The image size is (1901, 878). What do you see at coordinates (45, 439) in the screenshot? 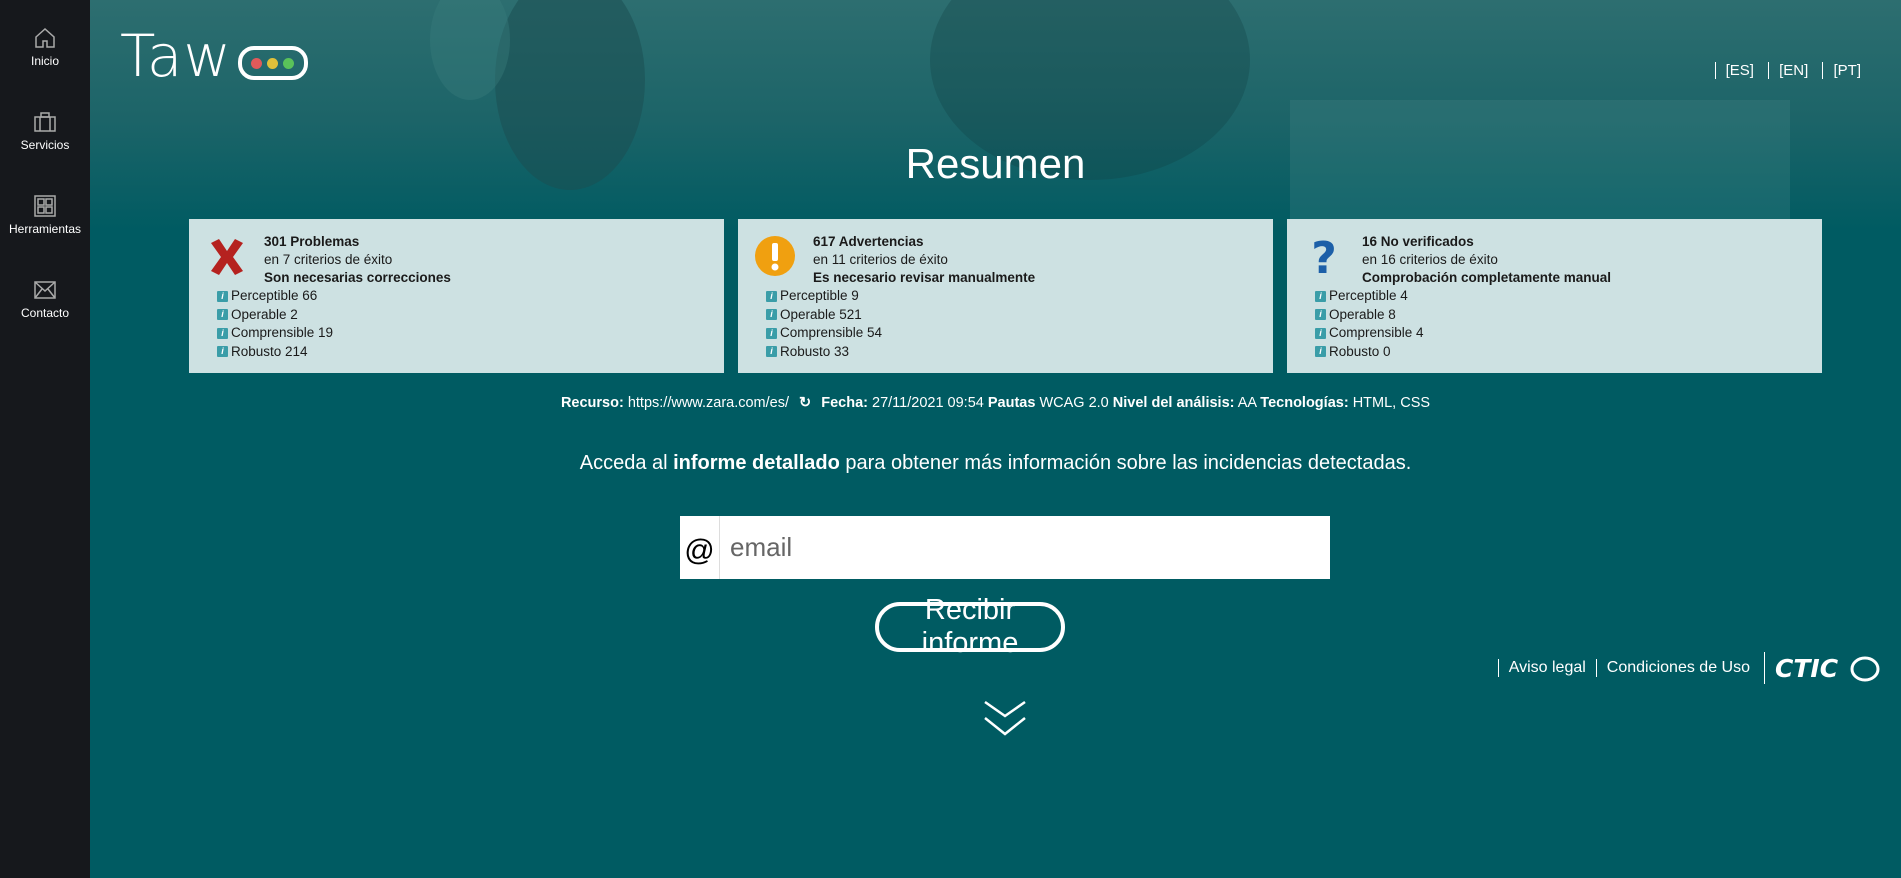
I see `sidebar: Inicio Servicios Herramientas Contacto` at bounding box center [45, 439].